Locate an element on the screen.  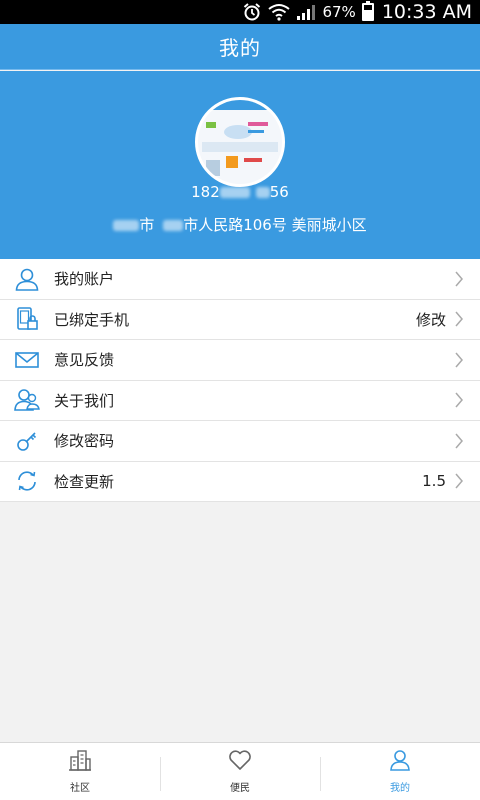
phone-prefix: 182 is located at coordinates (205, 192).